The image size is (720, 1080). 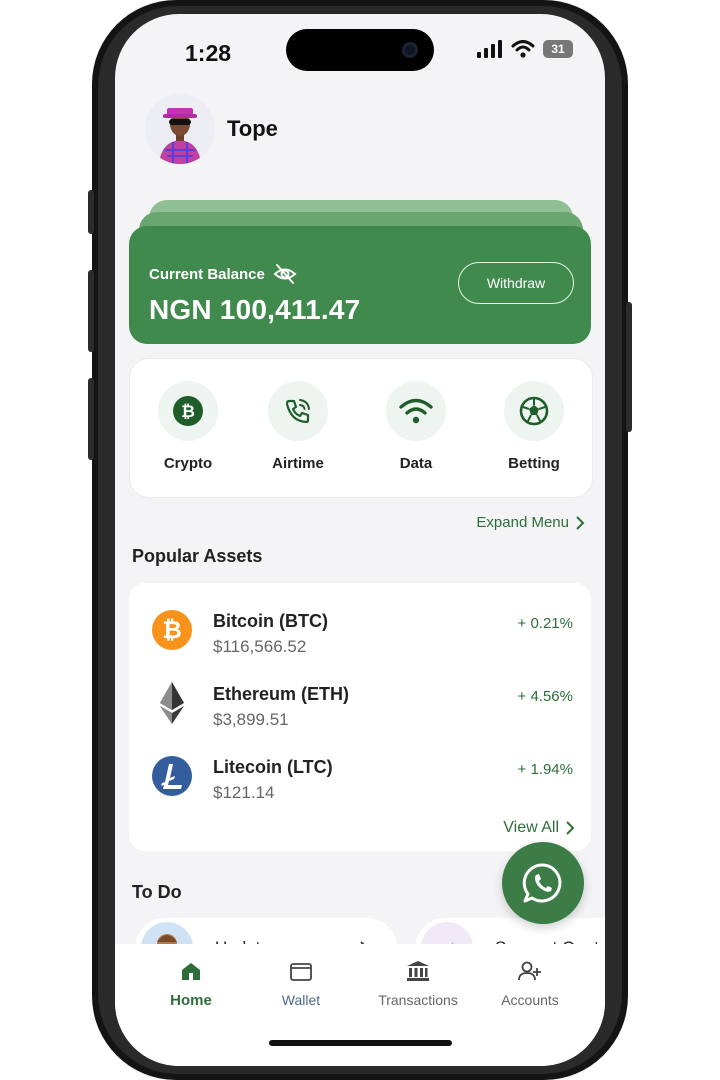 I want to click on hide-balance-icon, so click(x=285, y=274).